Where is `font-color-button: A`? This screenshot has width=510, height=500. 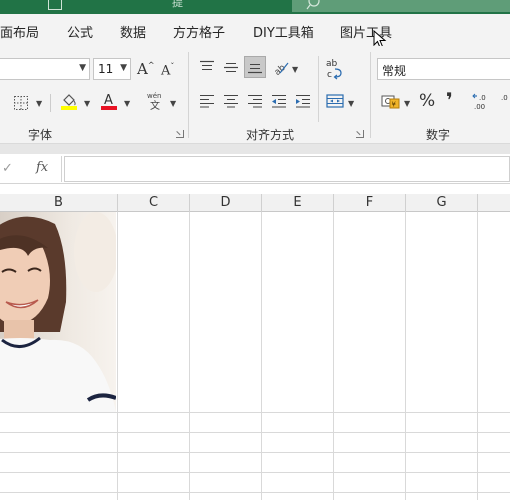 font-color-button: A is located at coordinates (109, 101).